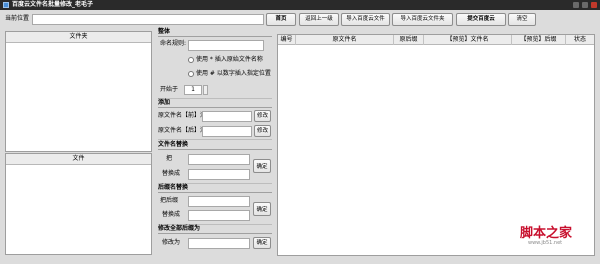 This screenshot has height=264, width=600. I want to click on change-ext-input, so click(219, 243).